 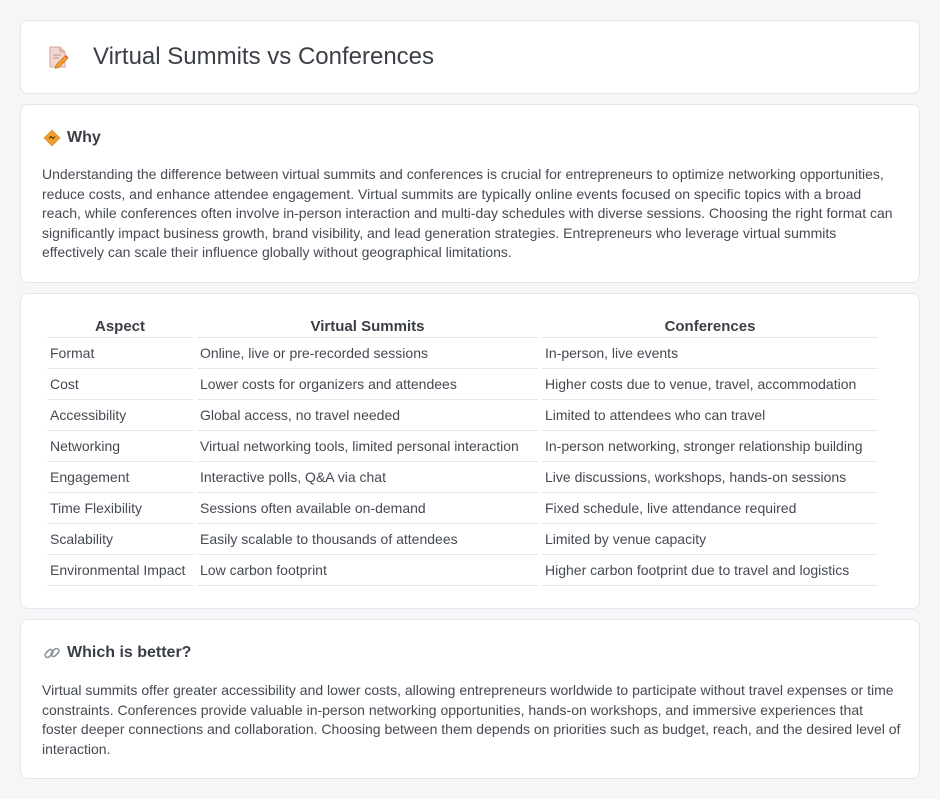 I want to click on column-header-aspect: Aspect, so click(x=120, y=327).